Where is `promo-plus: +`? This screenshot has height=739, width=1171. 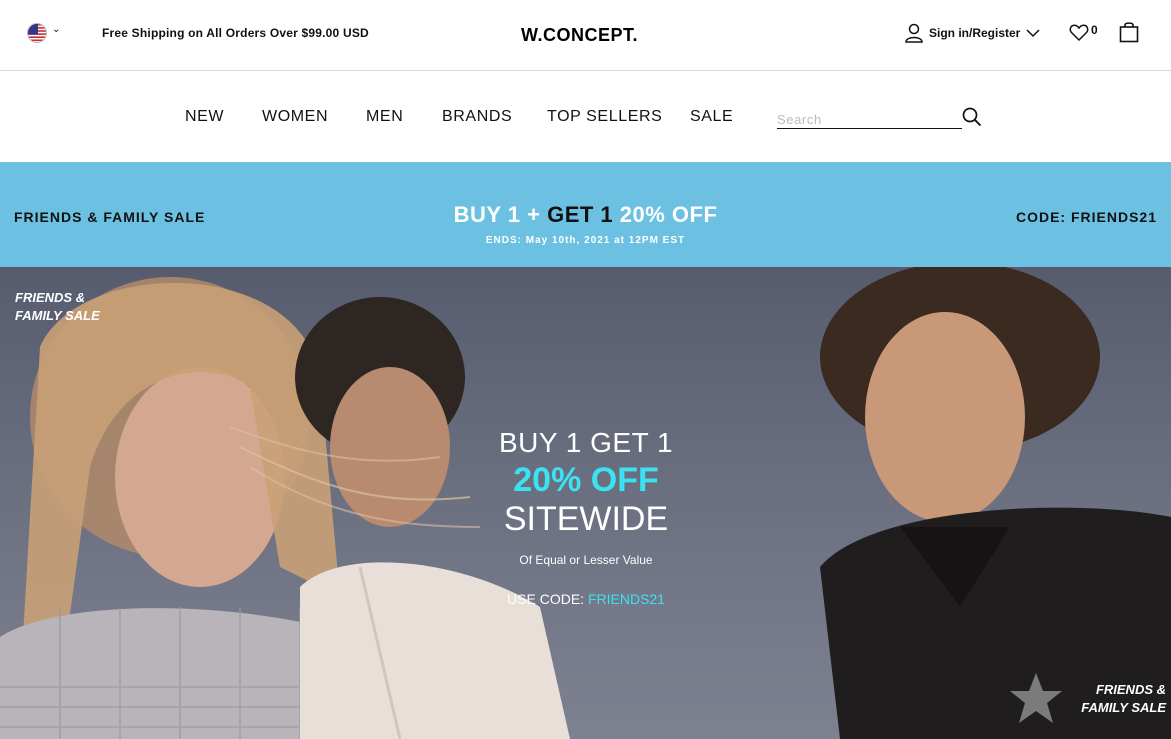
promo-plus: + is located at coordinates (534, 214).